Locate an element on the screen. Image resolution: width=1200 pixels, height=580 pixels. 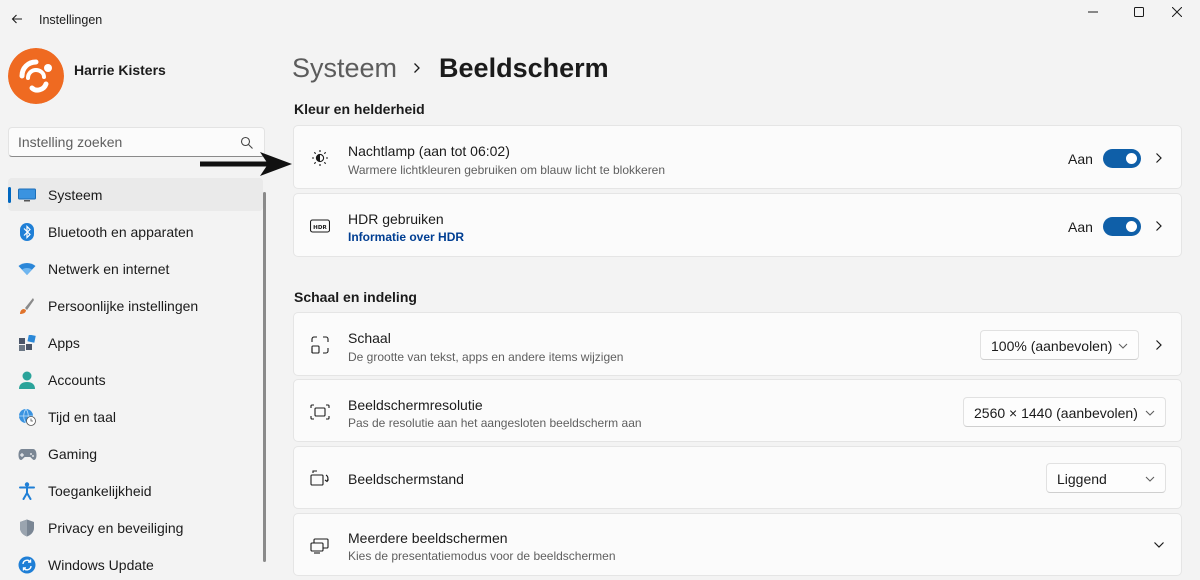
sidebar-item-label: Windows Update is located at coordinates (101, 565).